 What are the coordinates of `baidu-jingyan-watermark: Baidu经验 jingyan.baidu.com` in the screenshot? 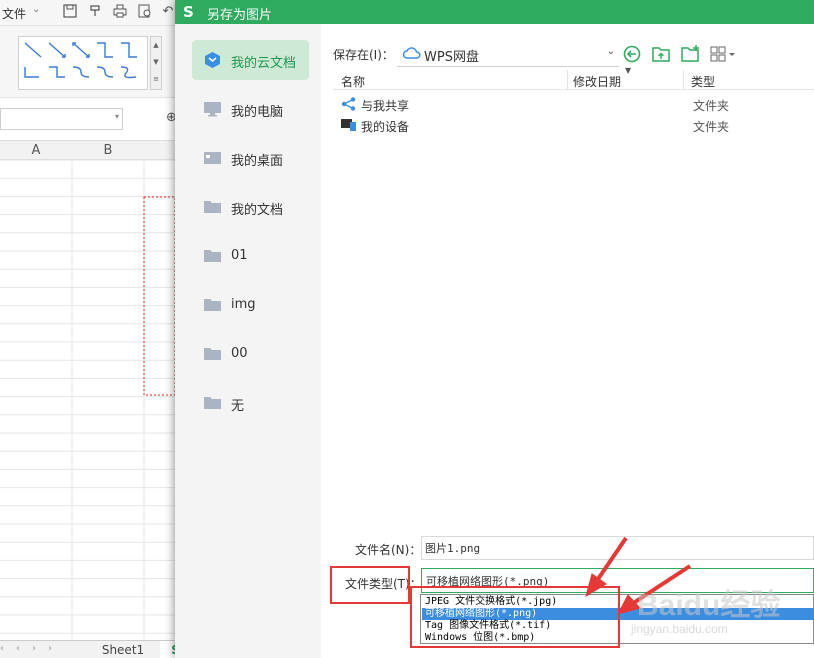 It's located at (719, 615).